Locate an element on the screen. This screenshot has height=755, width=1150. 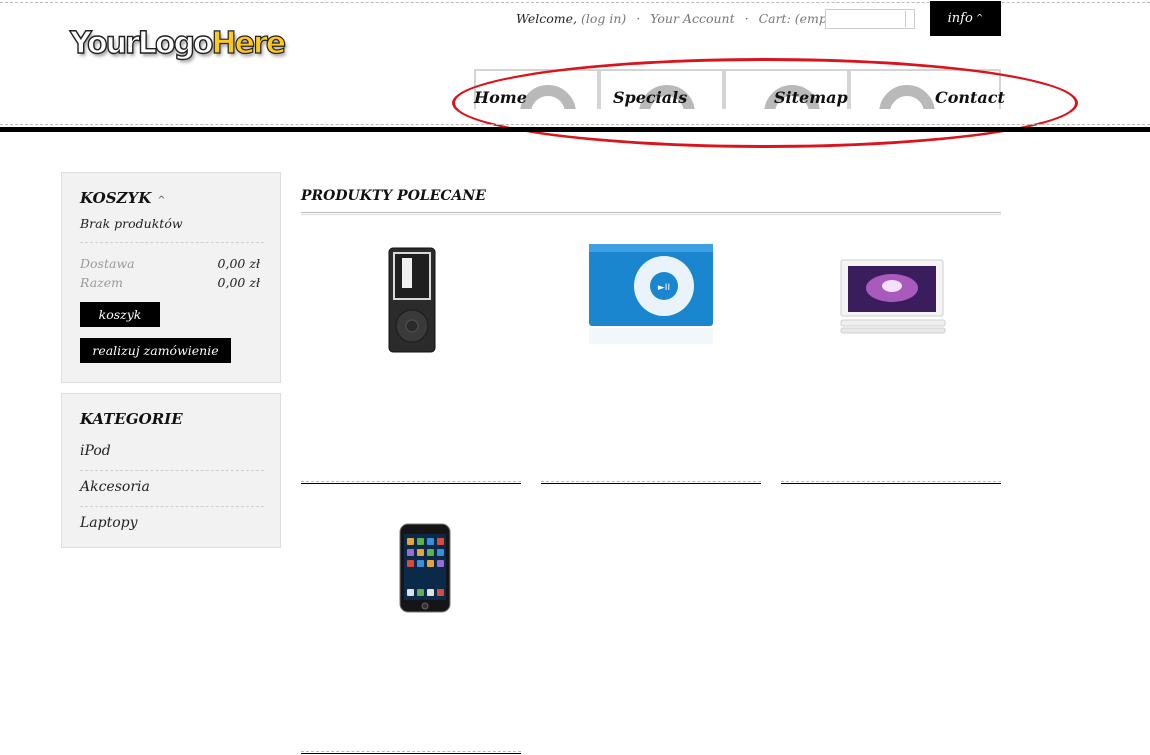
ipod-shuffle-image: ►II is located at coordinates (651, 300).